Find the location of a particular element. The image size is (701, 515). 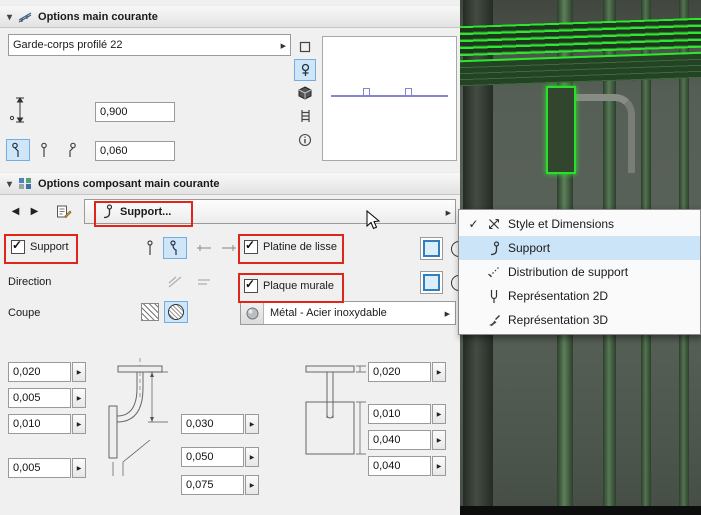

dim-mid-1-input is located at coordinates (212, 424).